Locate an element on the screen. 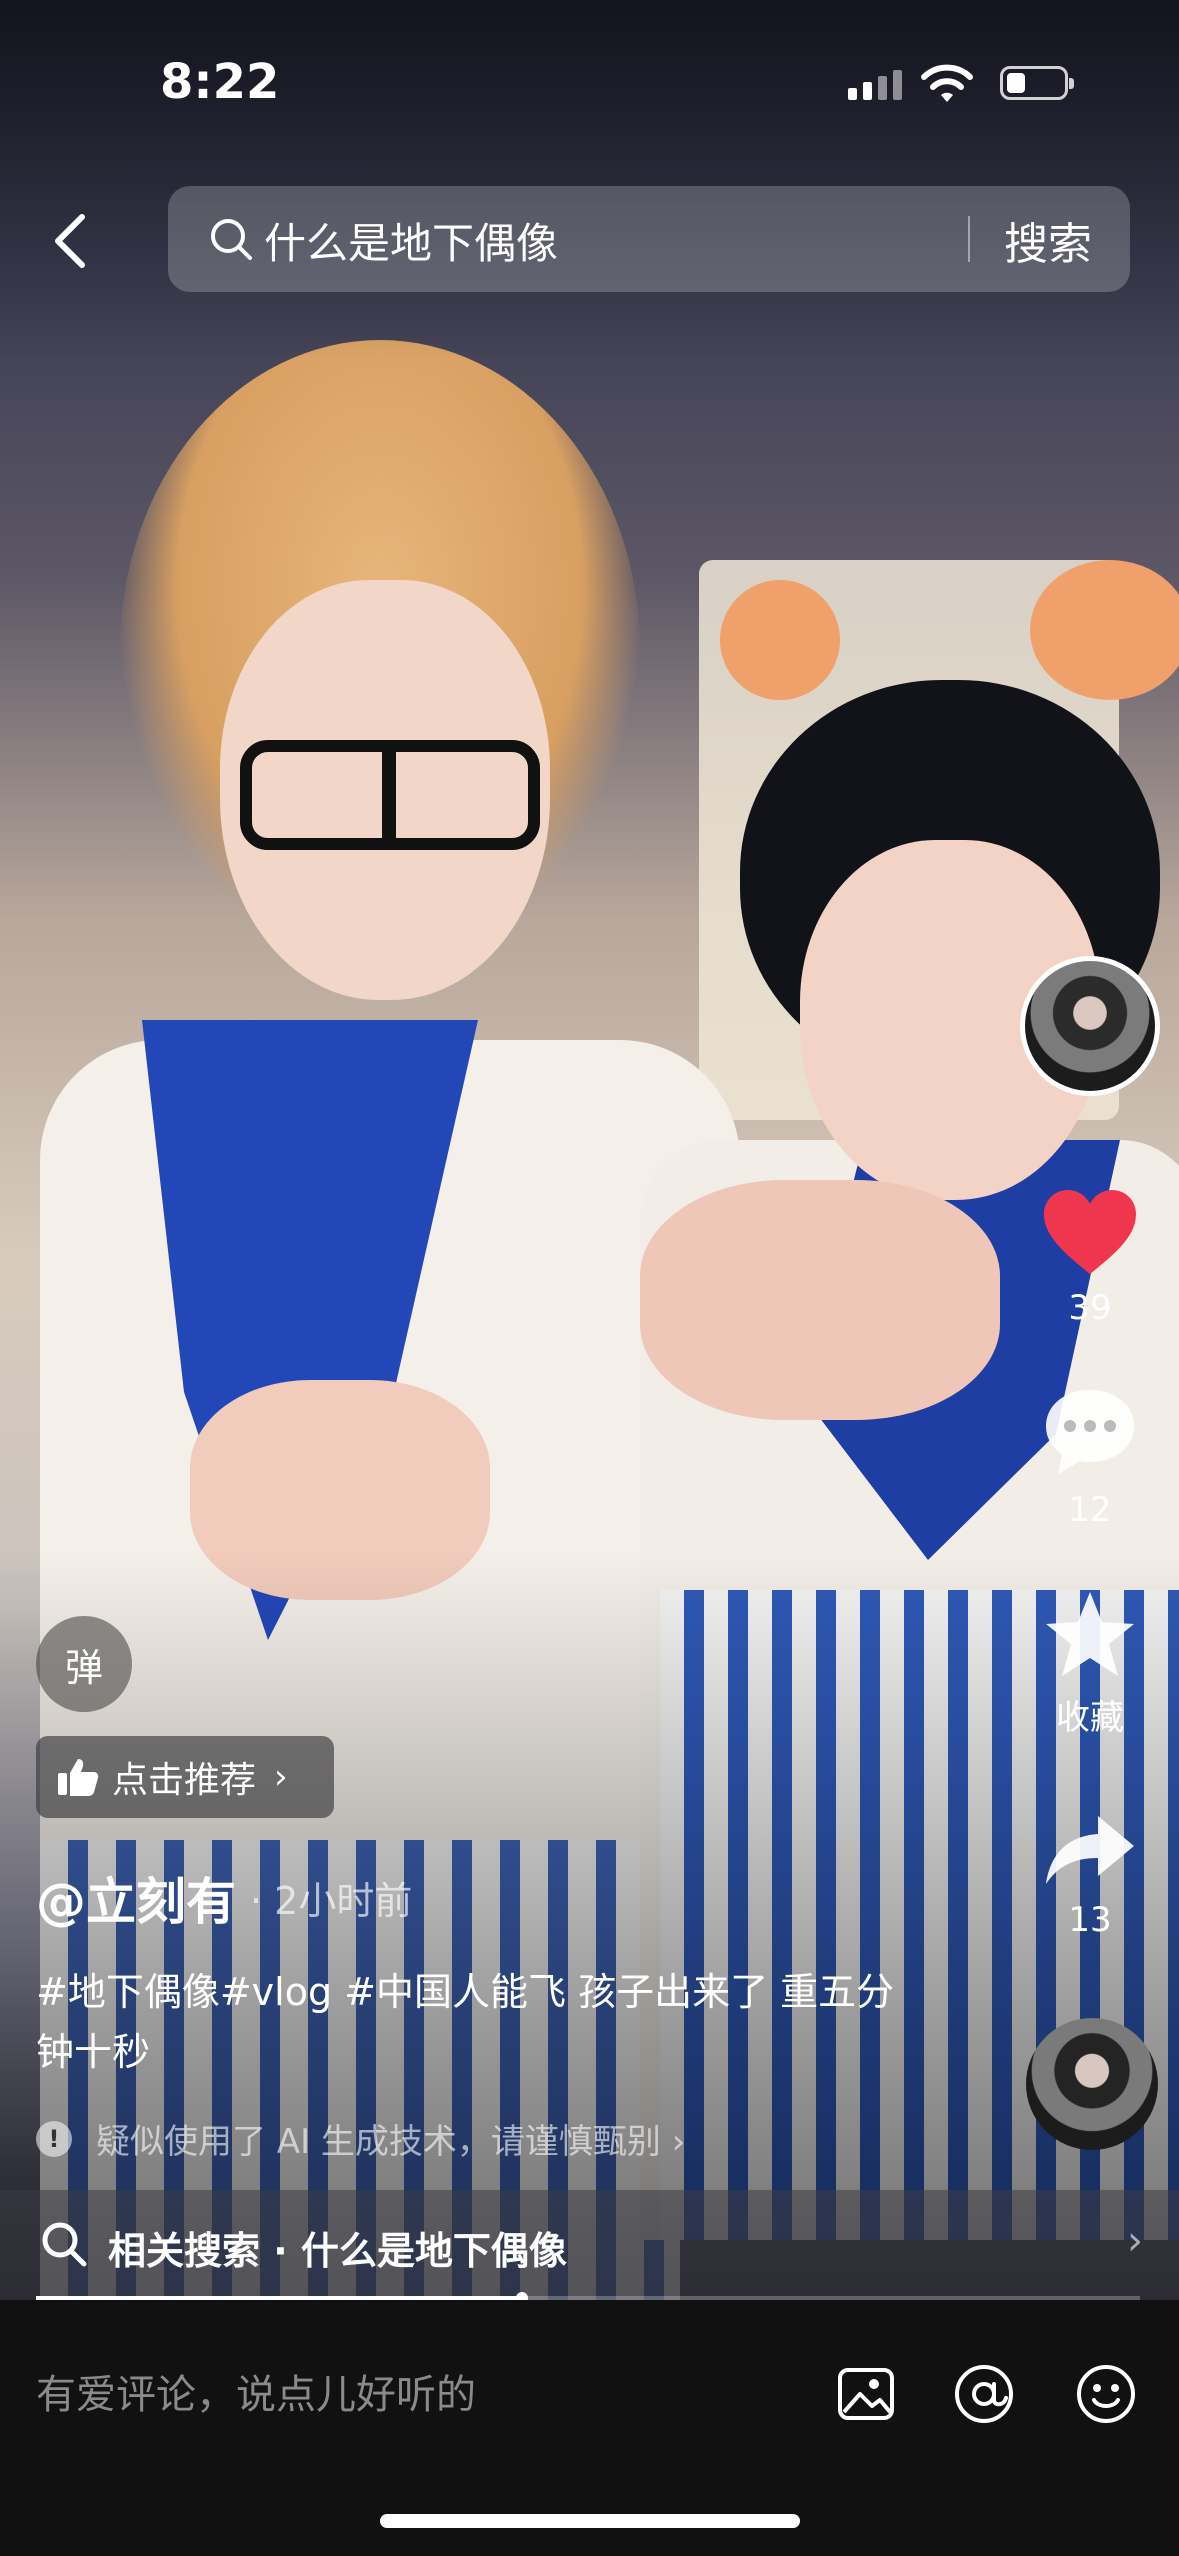  like-button: 39 is located at coordinates (1090, 1257).